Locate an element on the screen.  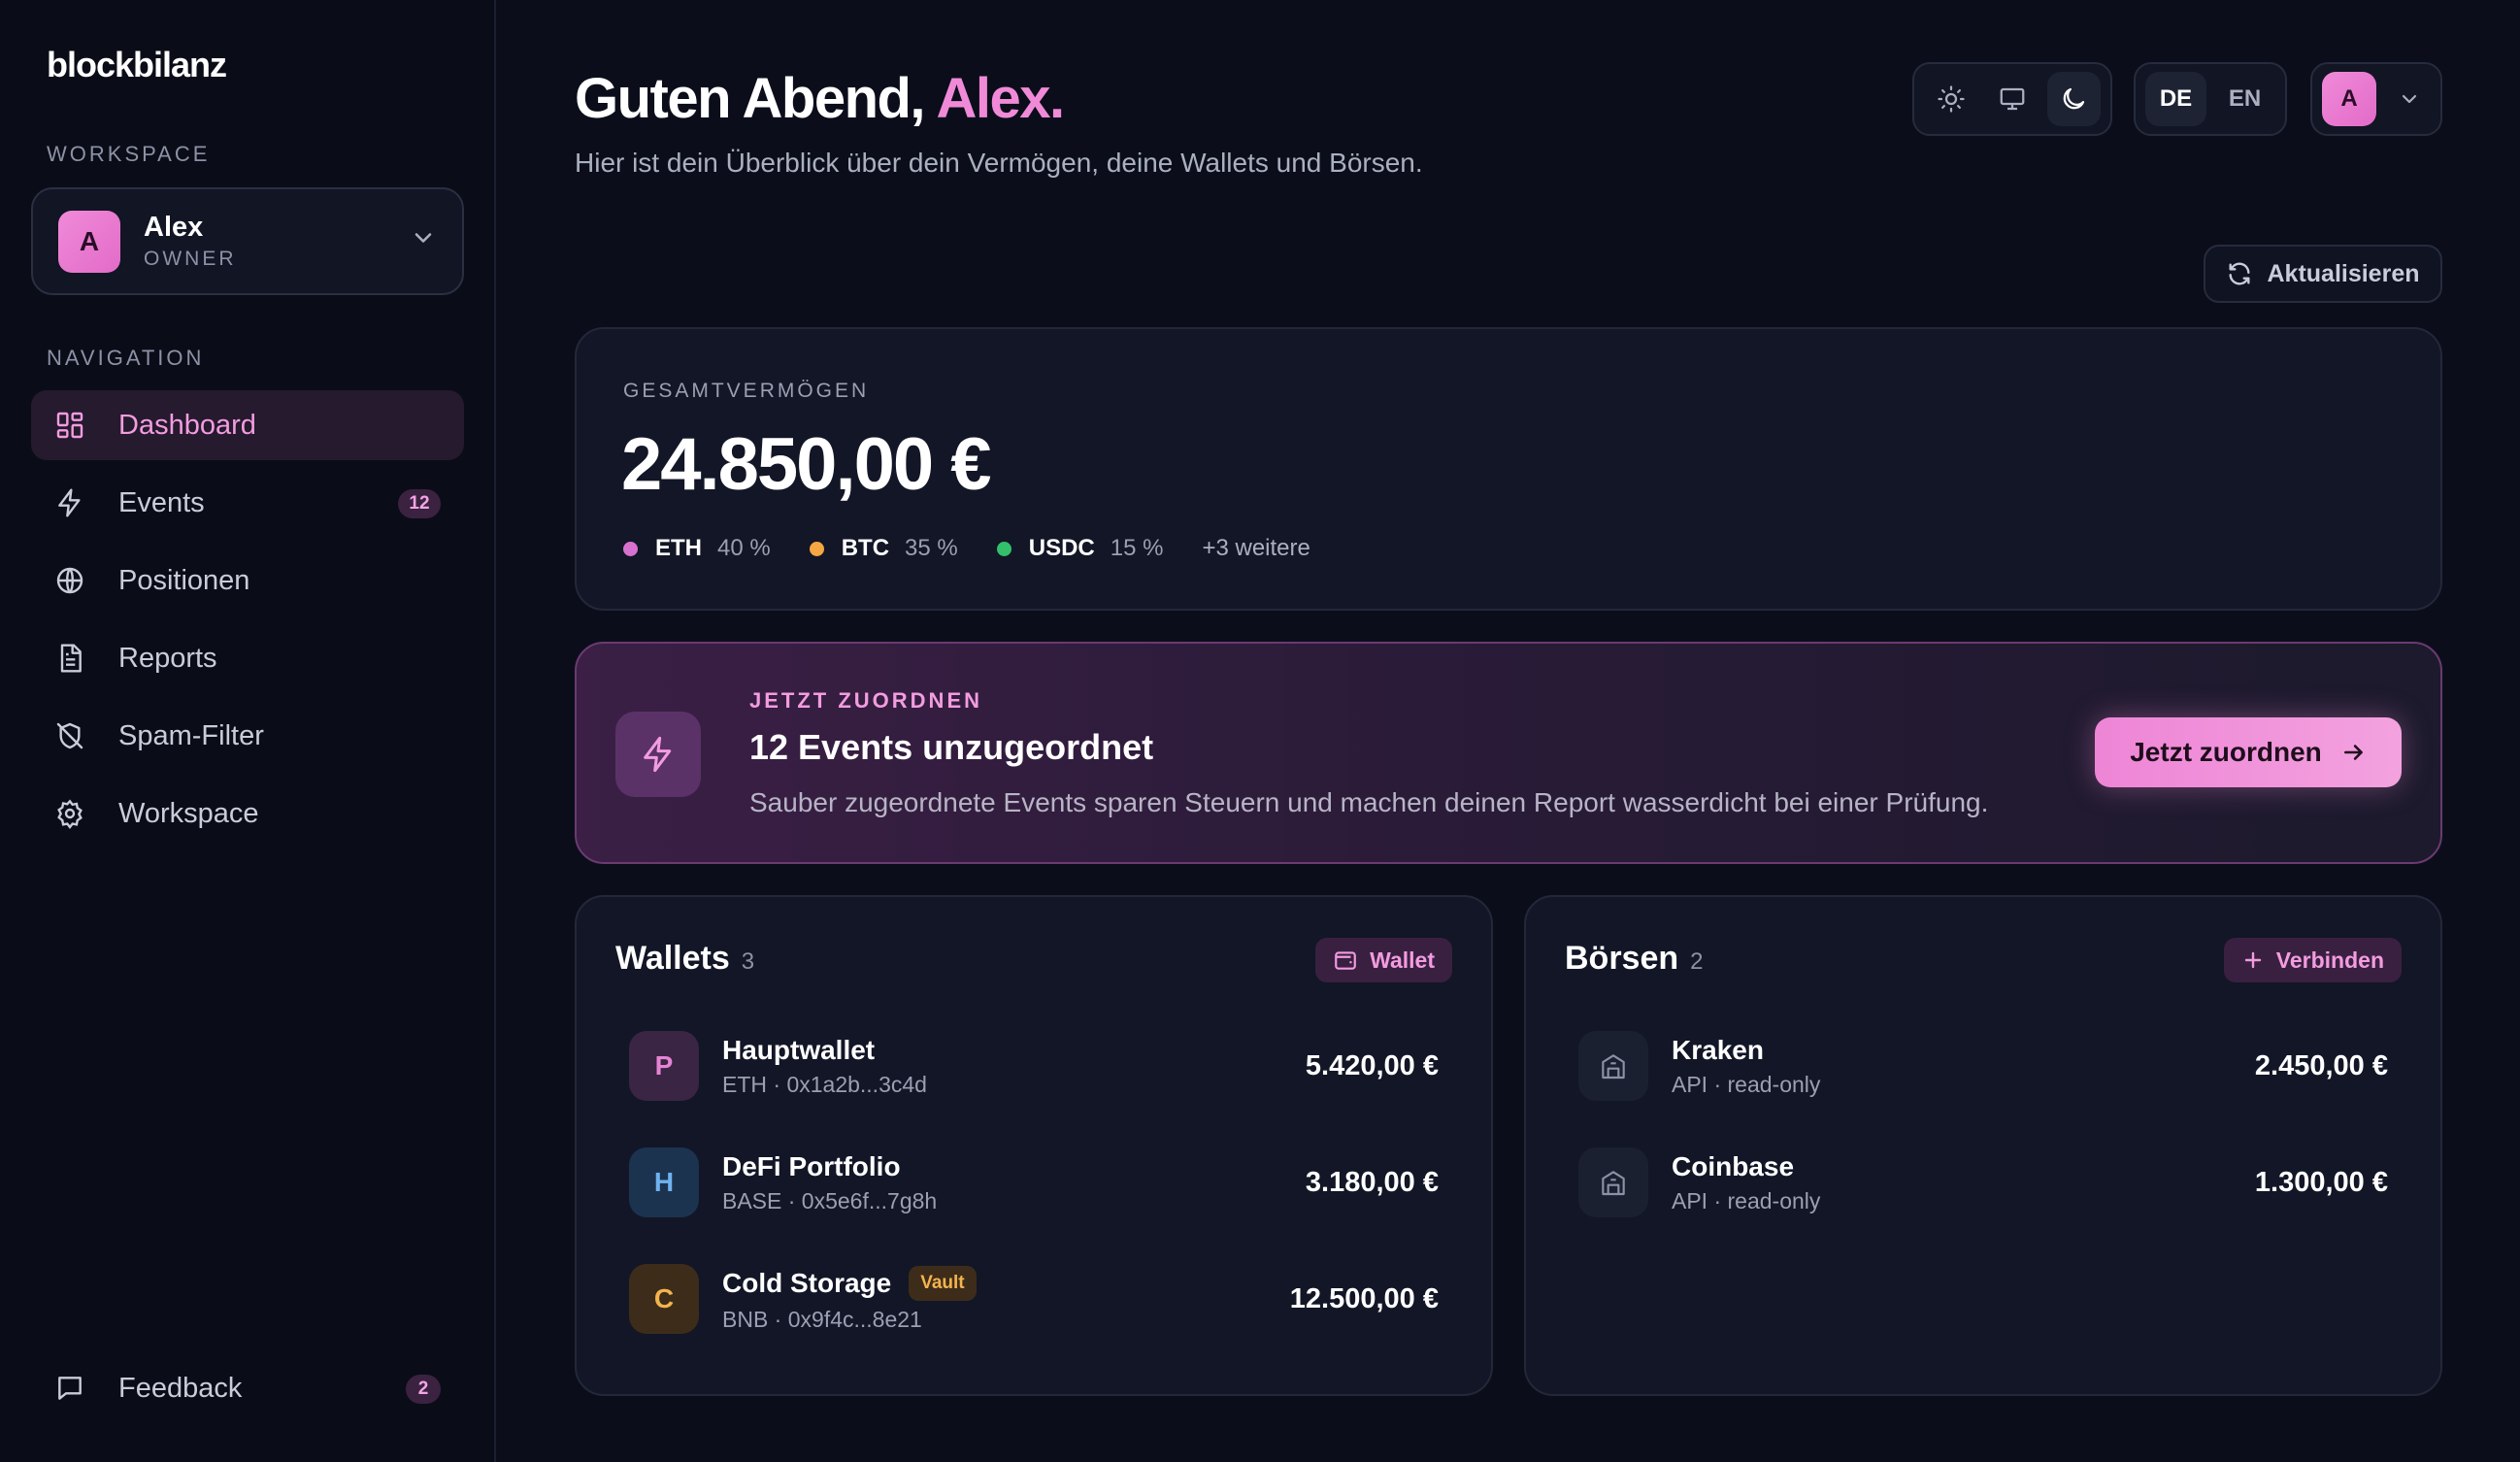
assign-now-button: Jetzt zuordnen is located at coordinates (2248, 752).